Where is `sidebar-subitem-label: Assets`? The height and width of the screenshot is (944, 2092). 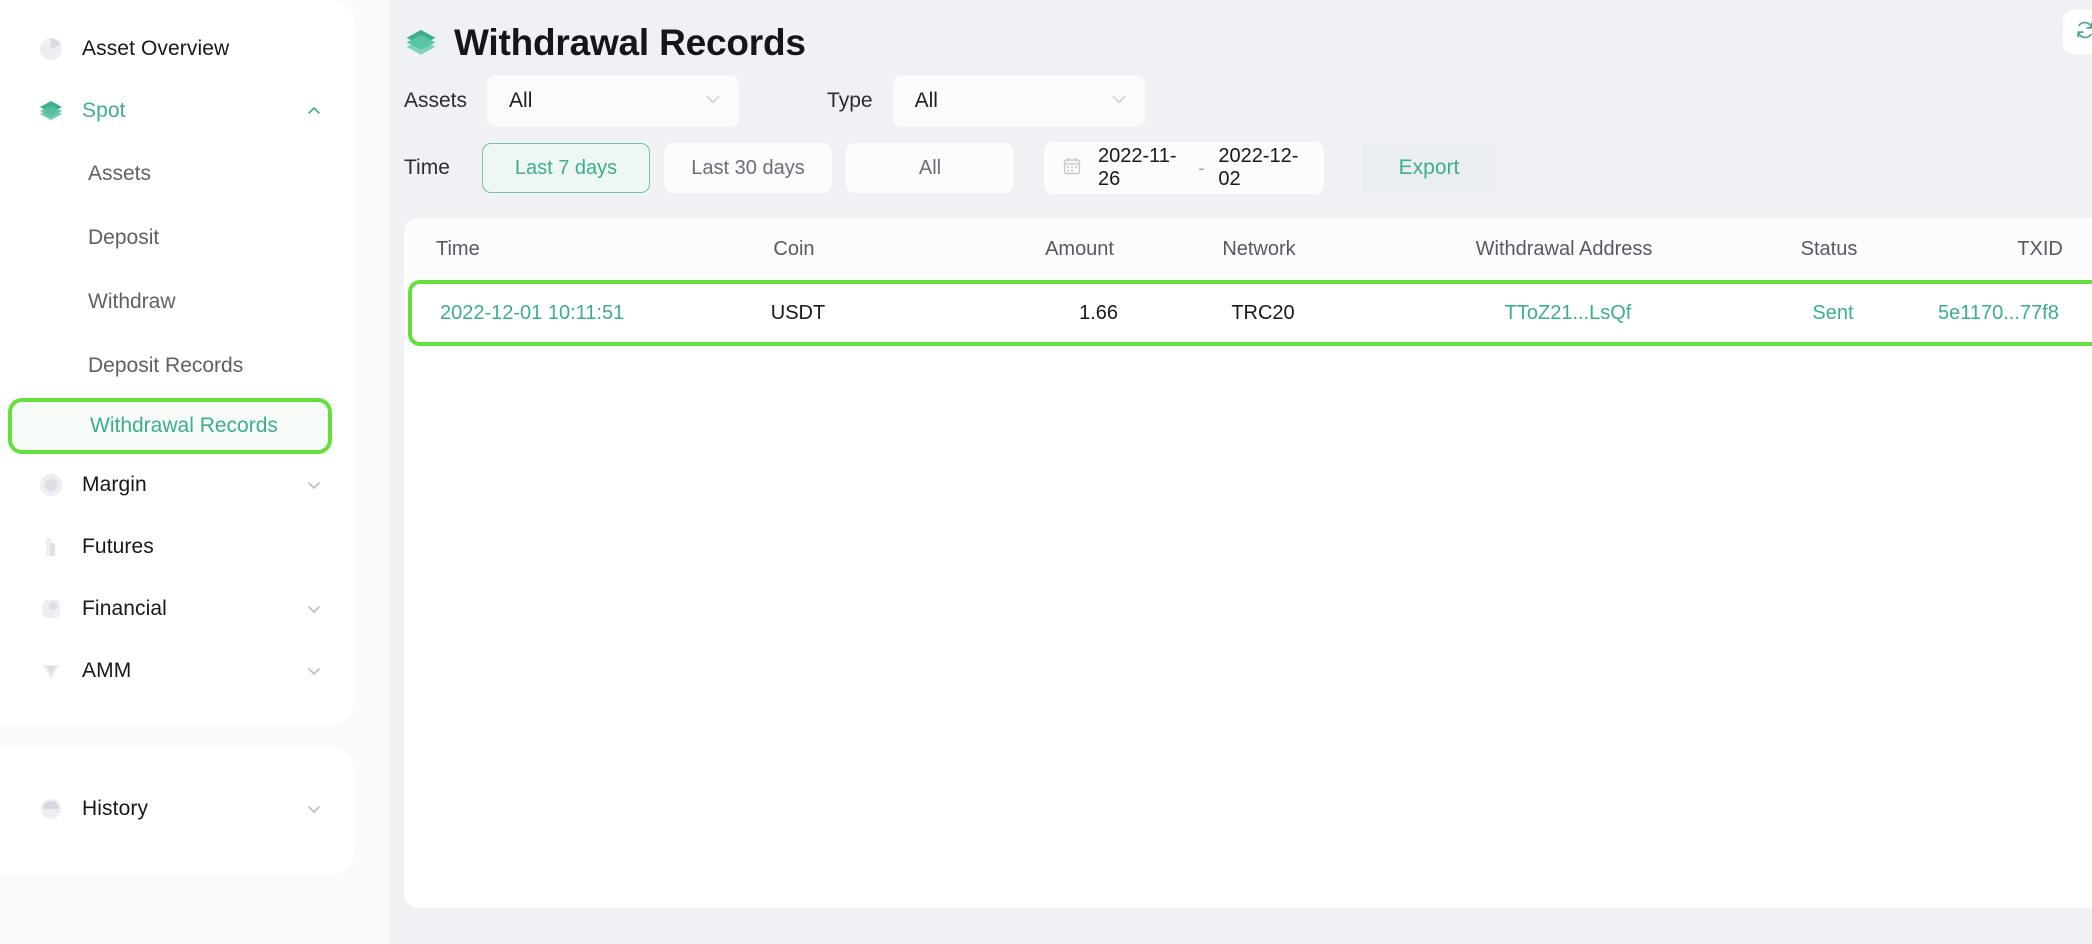 sidebar-subitem-label: Assets is located at coordinates (120, 173).